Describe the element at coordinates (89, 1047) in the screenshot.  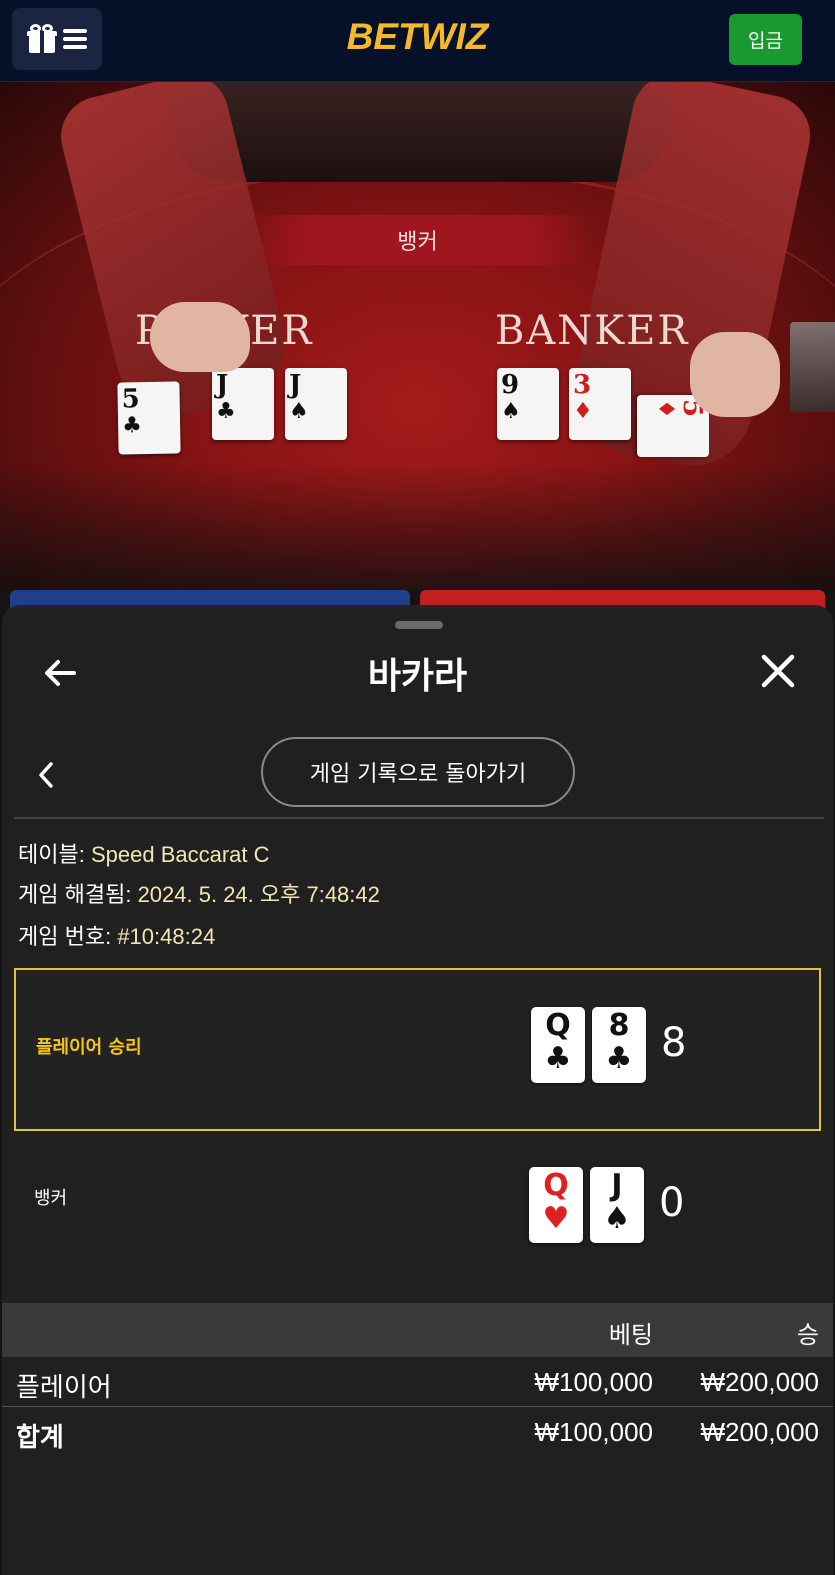
I see `result-label: 플레이어 승리` at that location.